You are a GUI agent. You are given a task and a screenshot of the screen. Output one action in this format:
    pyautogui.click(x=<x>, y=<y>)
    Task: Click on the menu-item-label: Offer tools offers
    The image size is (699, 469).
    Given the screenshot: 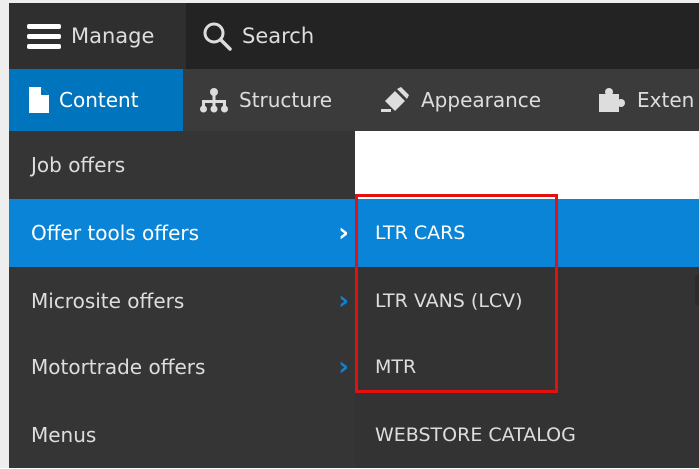 What is the action you would take?
    pyautogui.click(x=115, y=233)
    